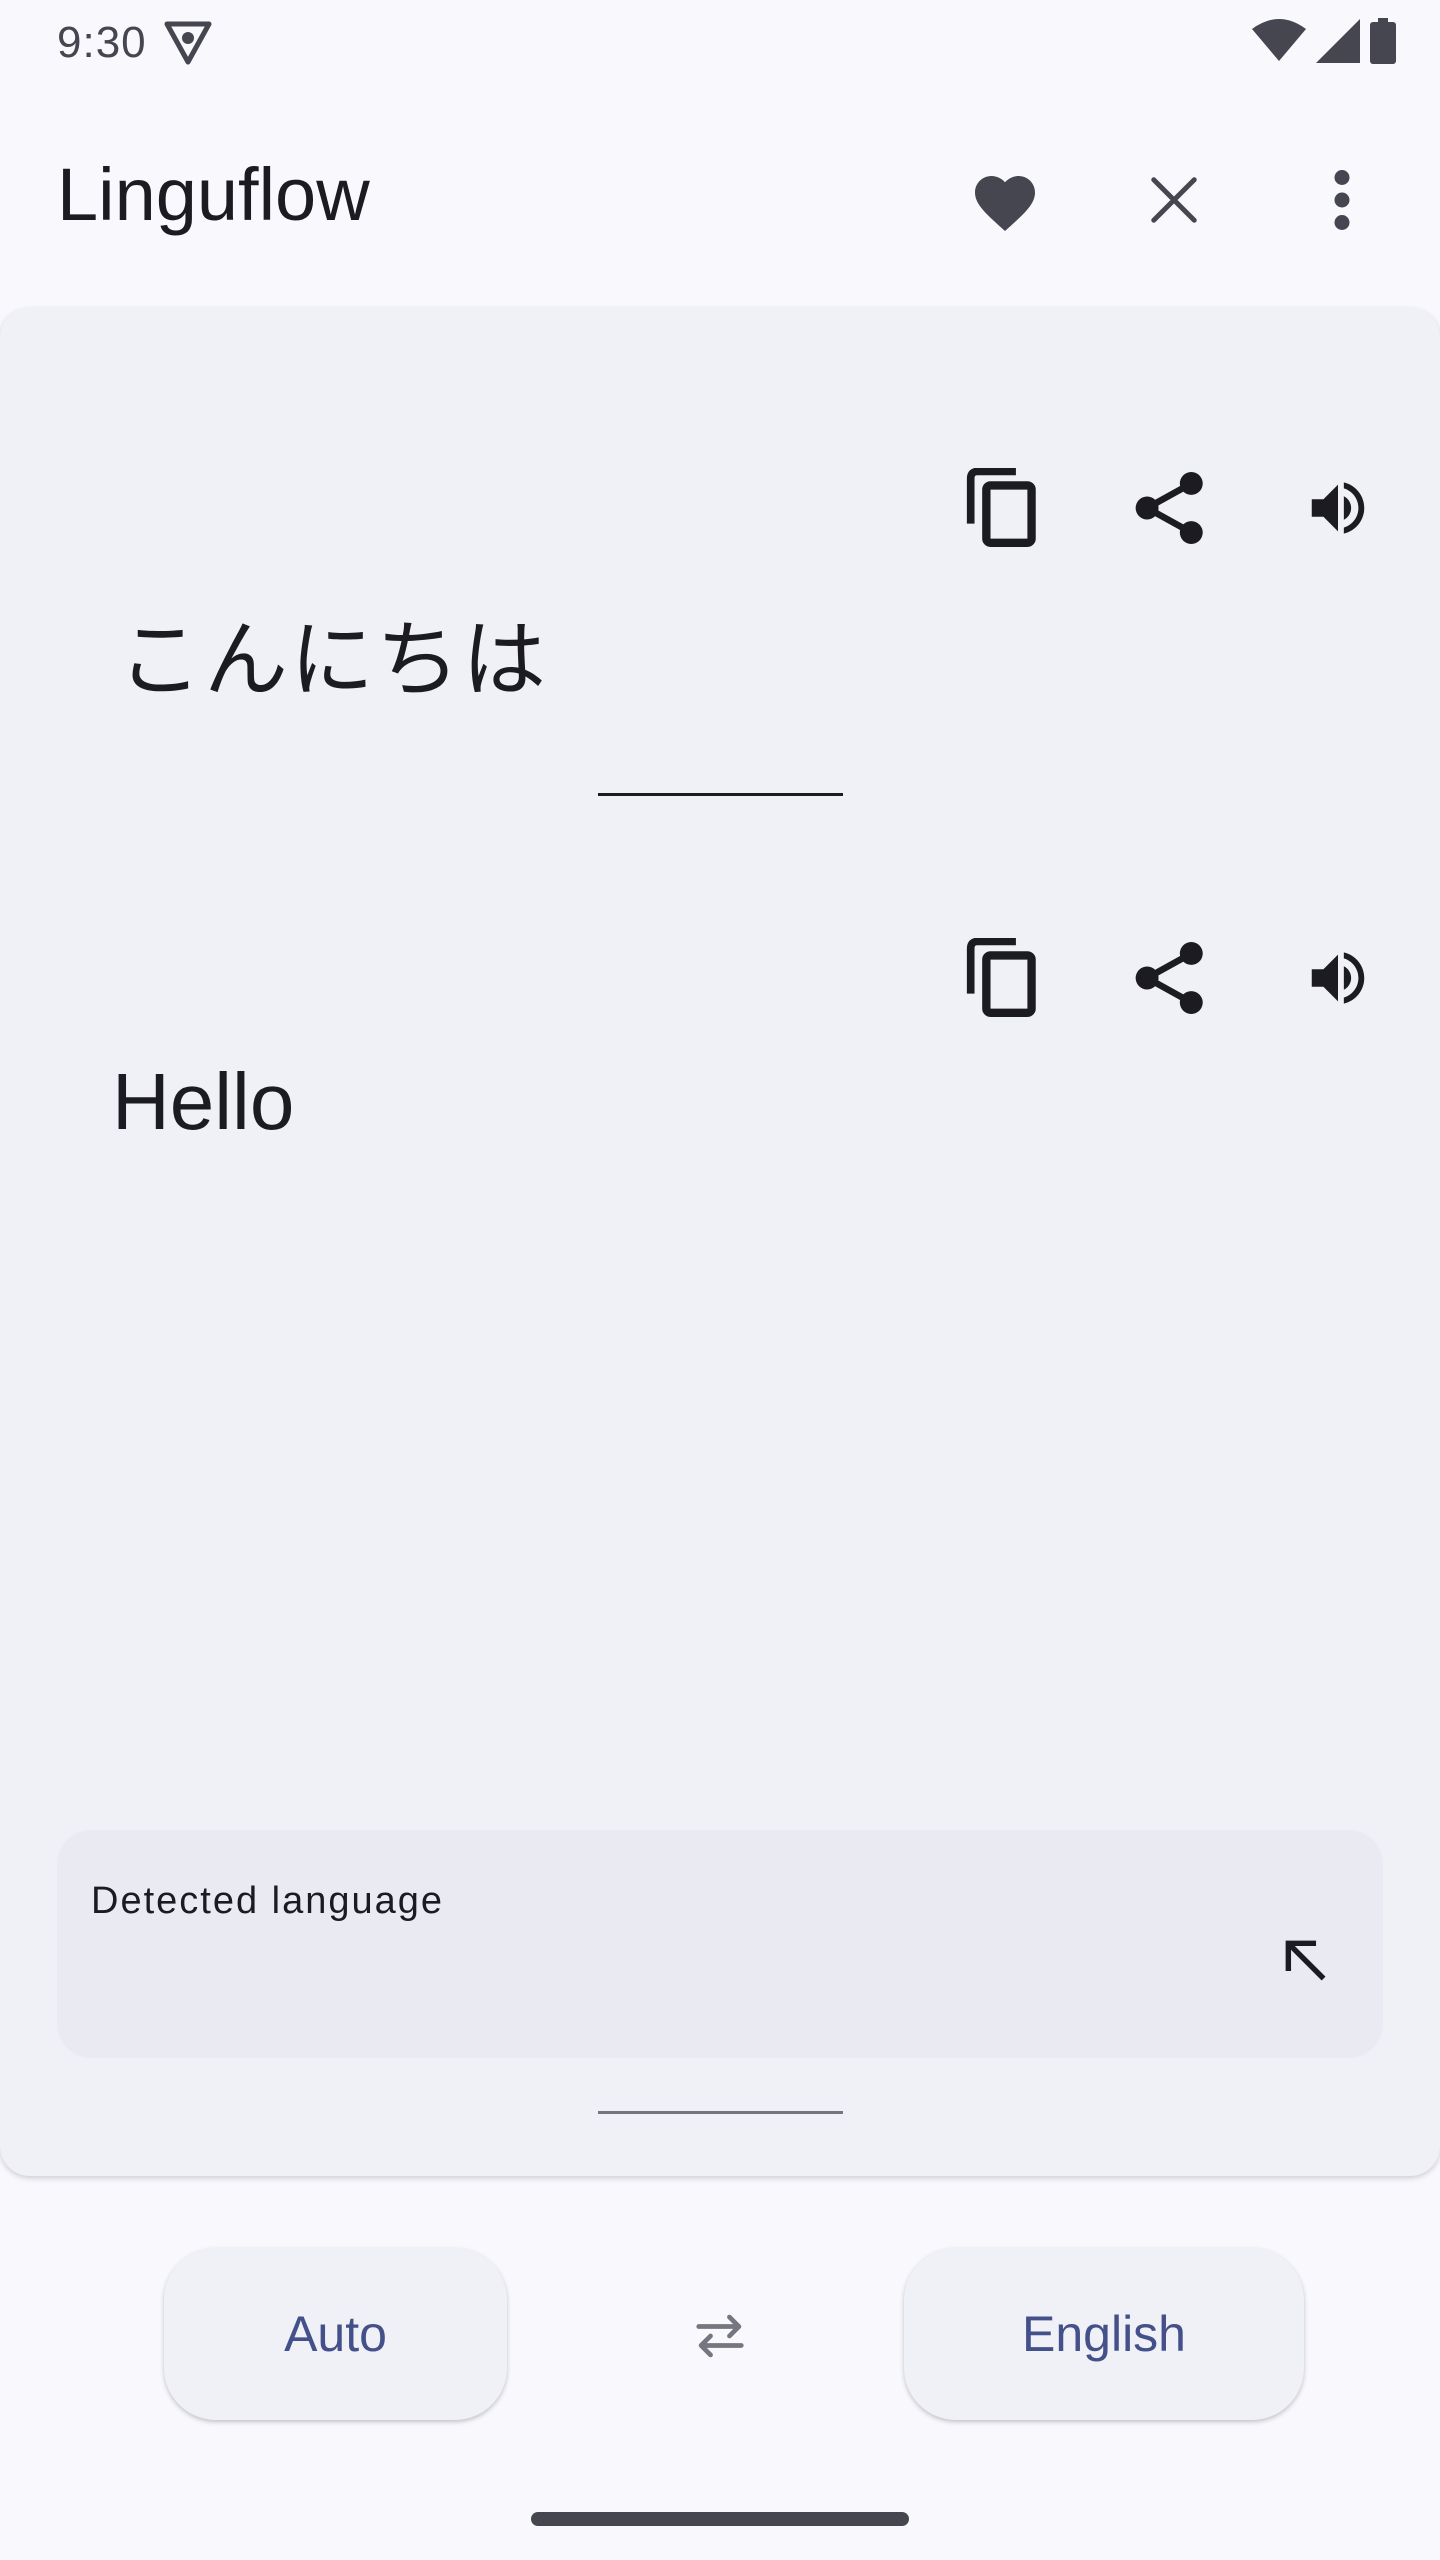 The height and width of the screenshot is (2560, 1440). What do you see at coordinates (1279, 40) in the screenshot?
I see `wifi-icon` at bounding box center [1279, 40].